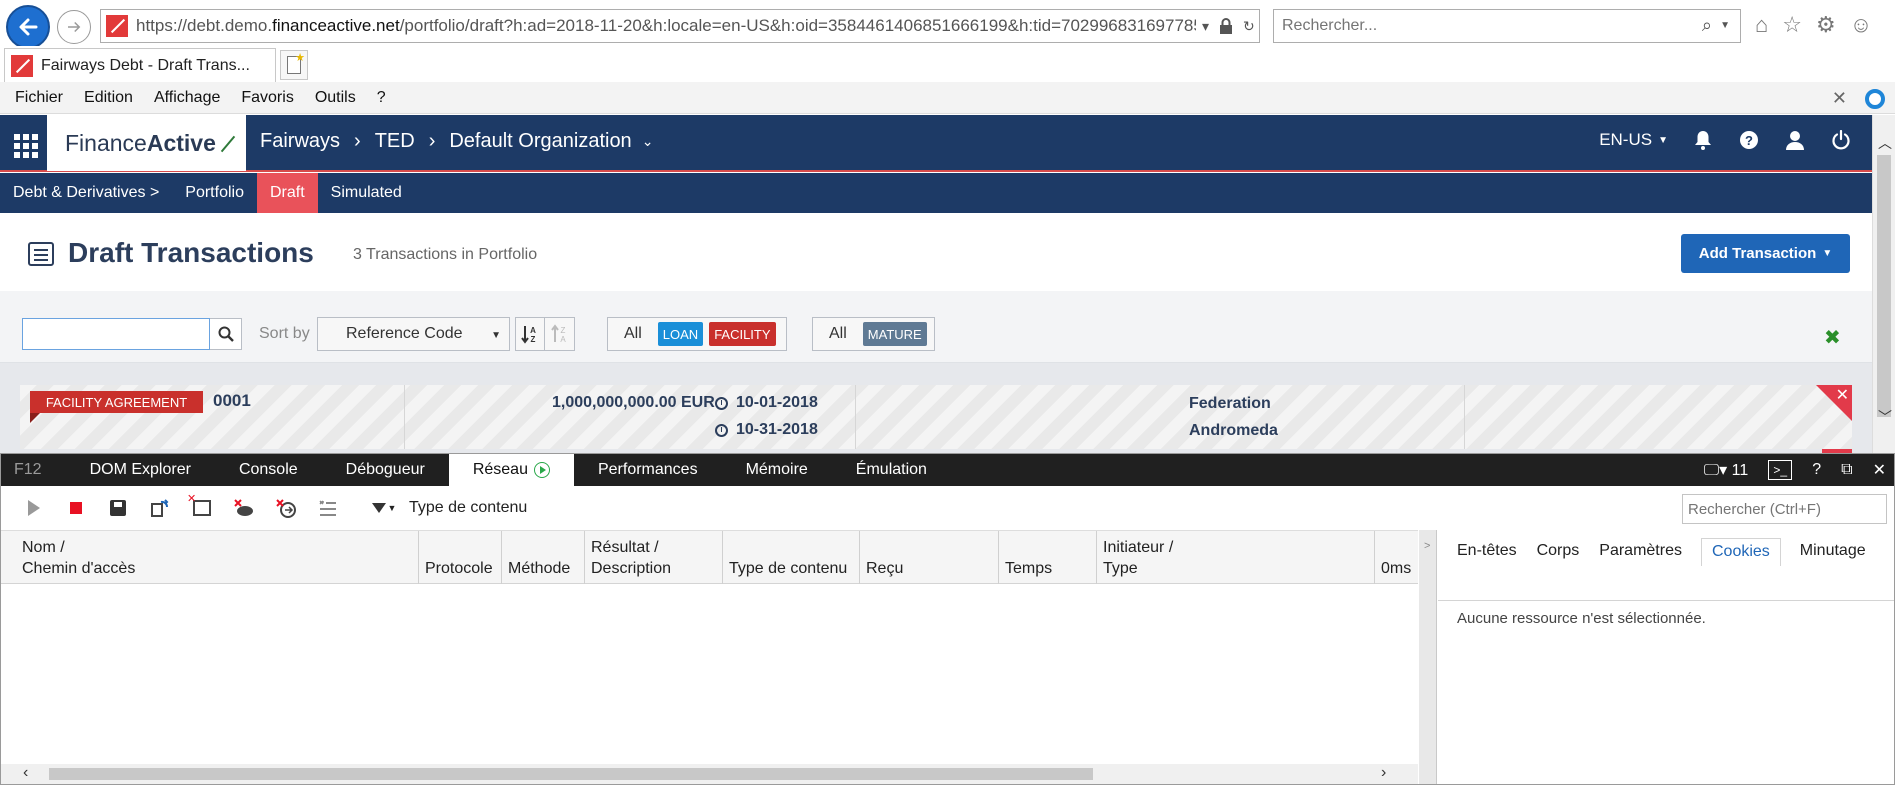  What do you see at coordinates (118, 508) in the screenshot?
I see `export-har-button` at bounding box center [118, 508].